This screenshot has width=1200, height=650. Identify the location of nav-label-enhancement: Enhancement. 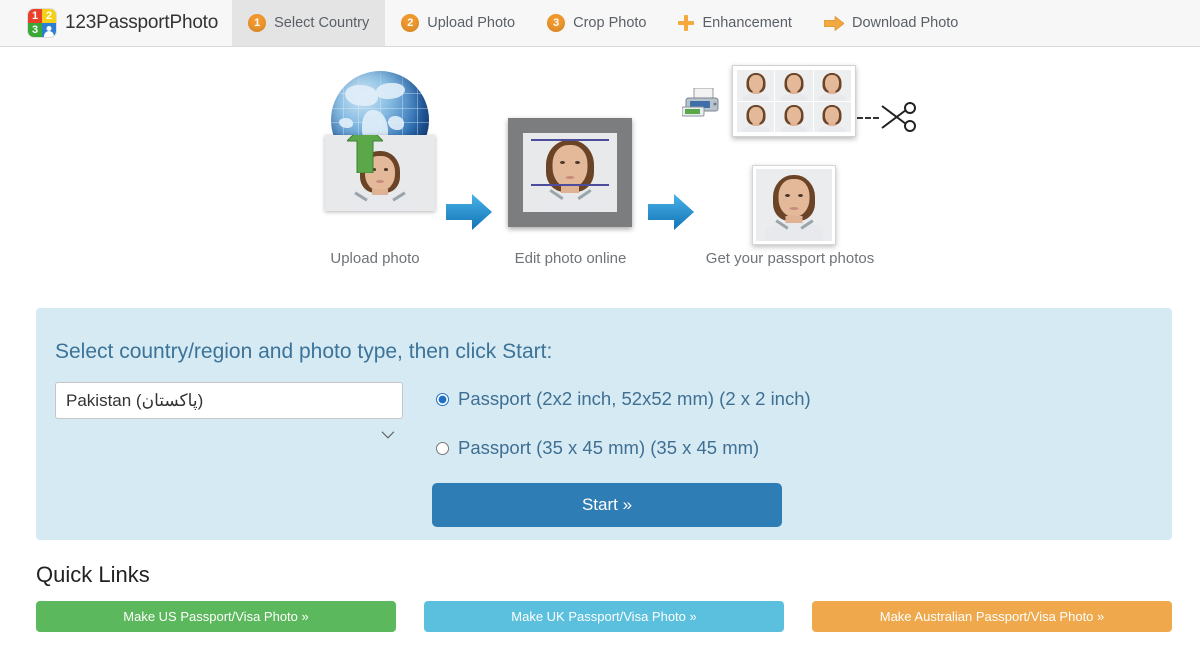
(747, 23).